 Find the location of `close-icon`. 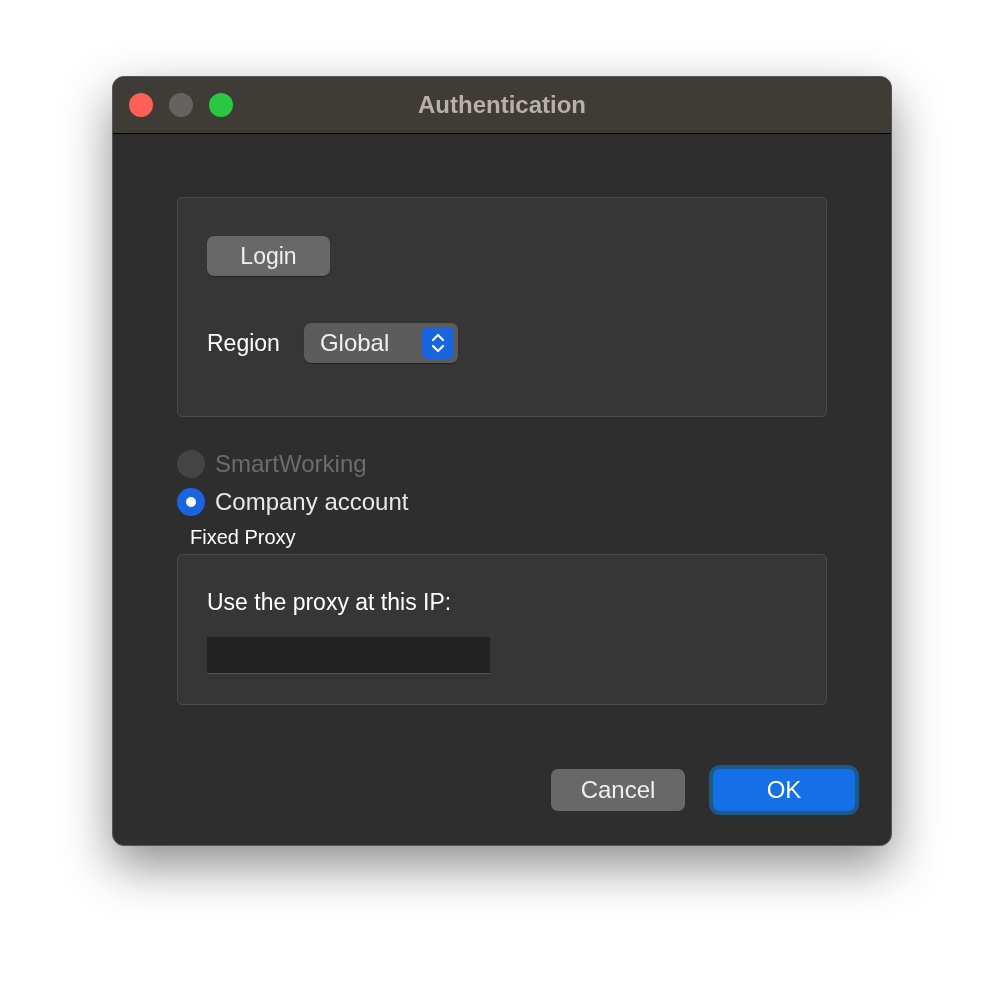

close-icon is located at coordinates (141, 105).